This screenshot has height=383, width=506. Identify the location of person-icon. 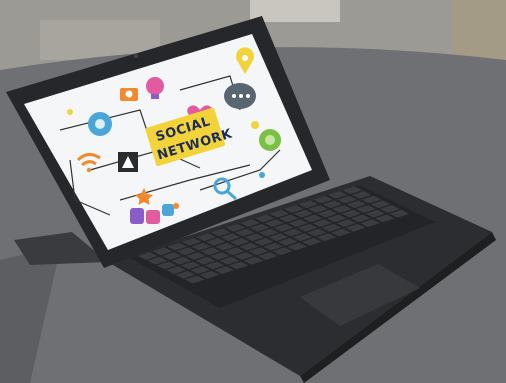
(128, 162).